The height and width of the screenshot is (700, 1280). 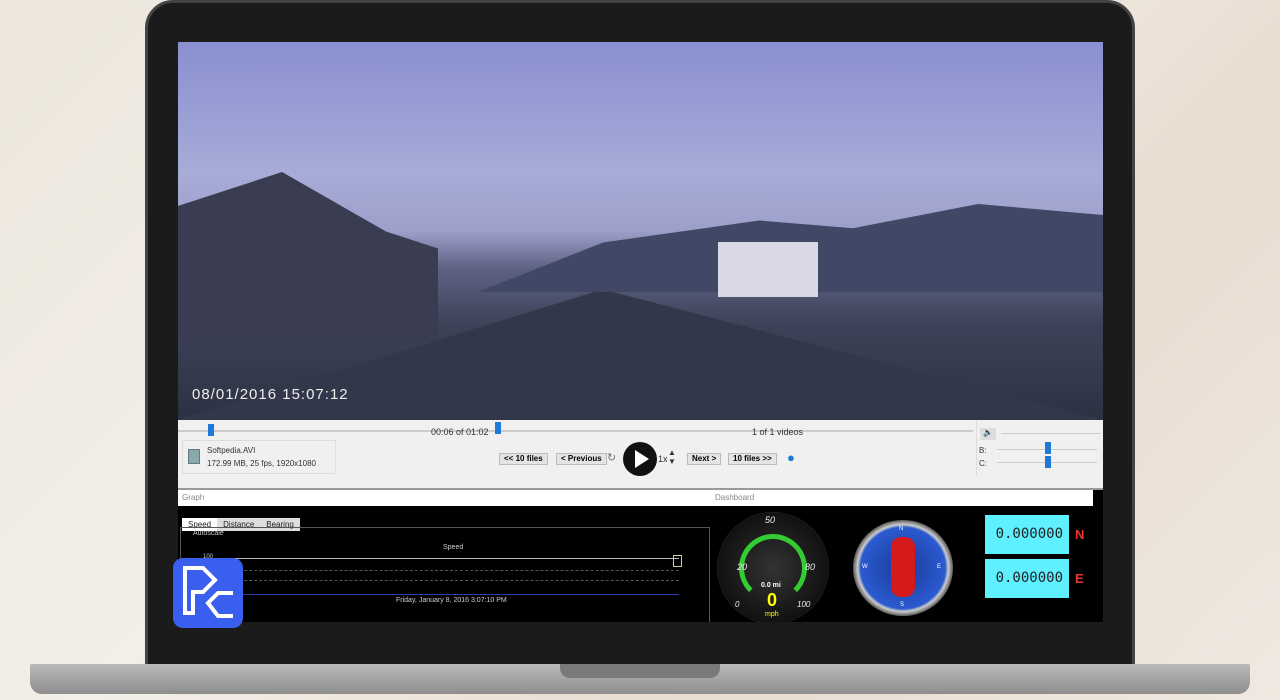 I want to click on longitude-direction: E, so click(x=1079, y=578).